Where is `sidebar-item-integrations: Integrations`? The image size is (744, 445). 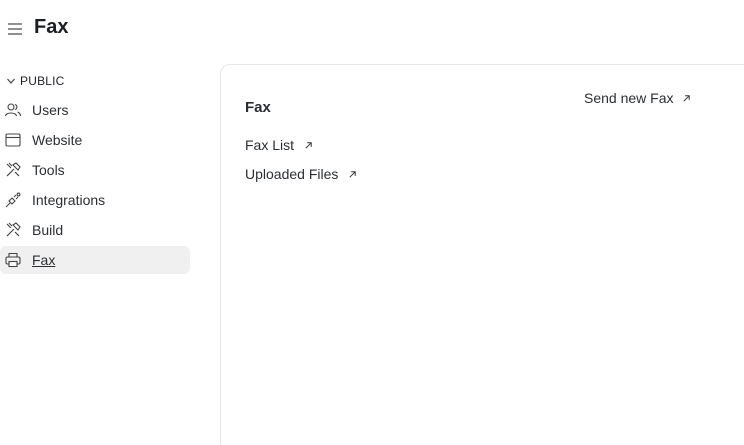
sidebar-item-integrations: Integrations is located at coordinates (95, 200).